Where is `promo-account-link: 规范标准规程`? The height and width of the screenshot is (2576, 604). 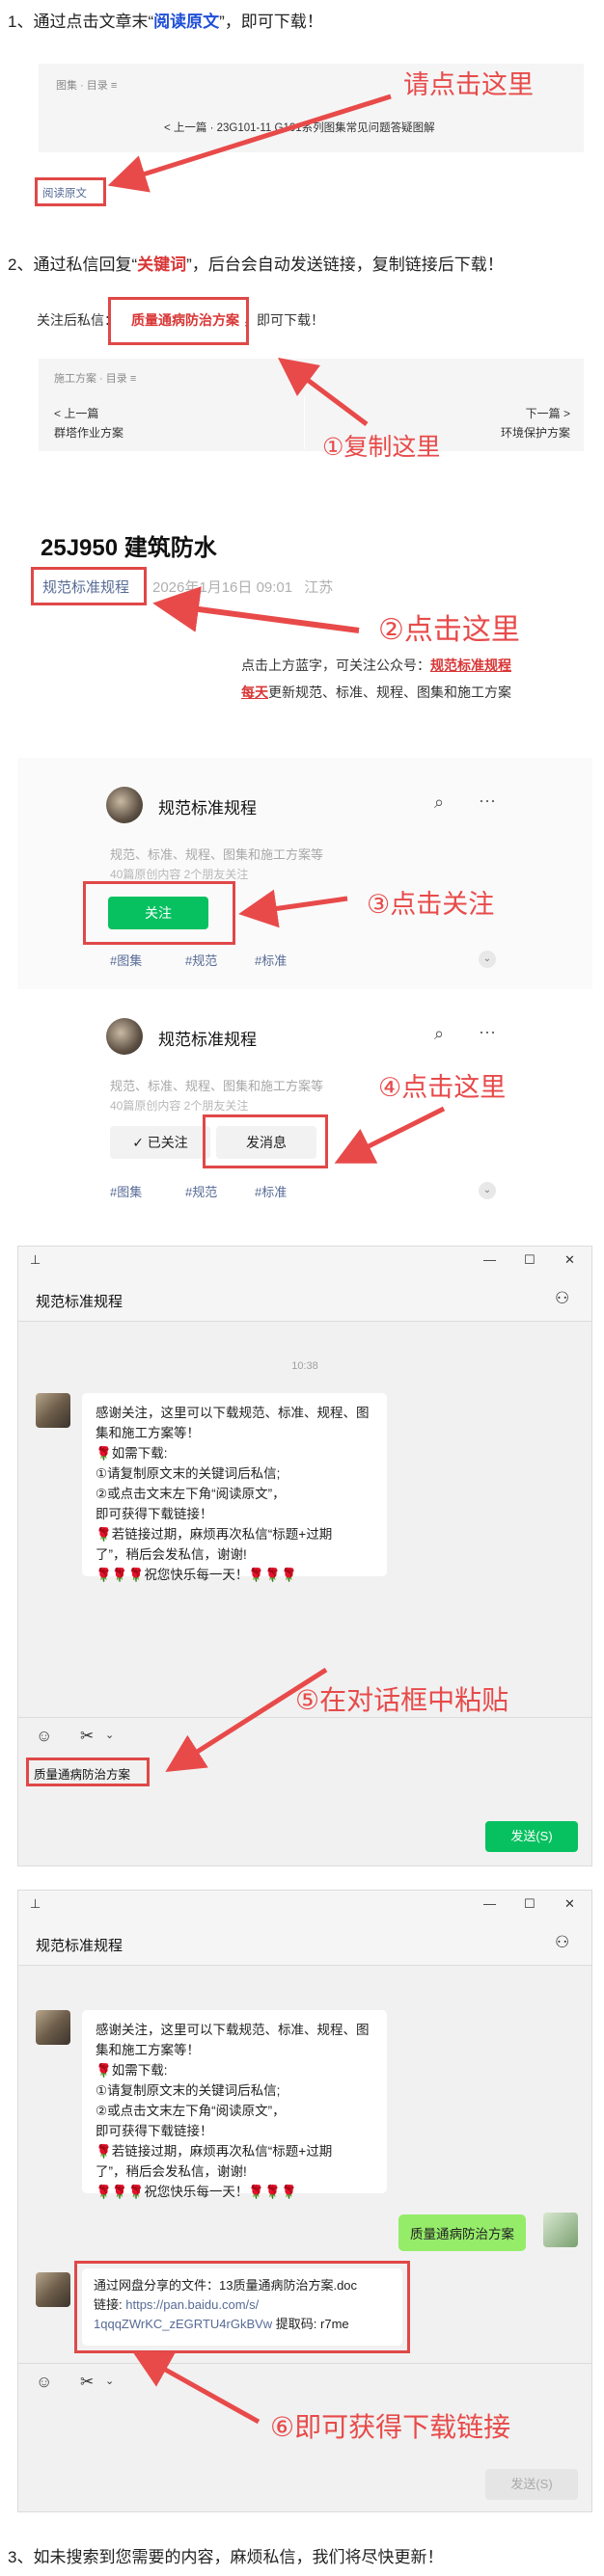
promo-account-link: 规范标准规程 is located at coordinates (470, 665).